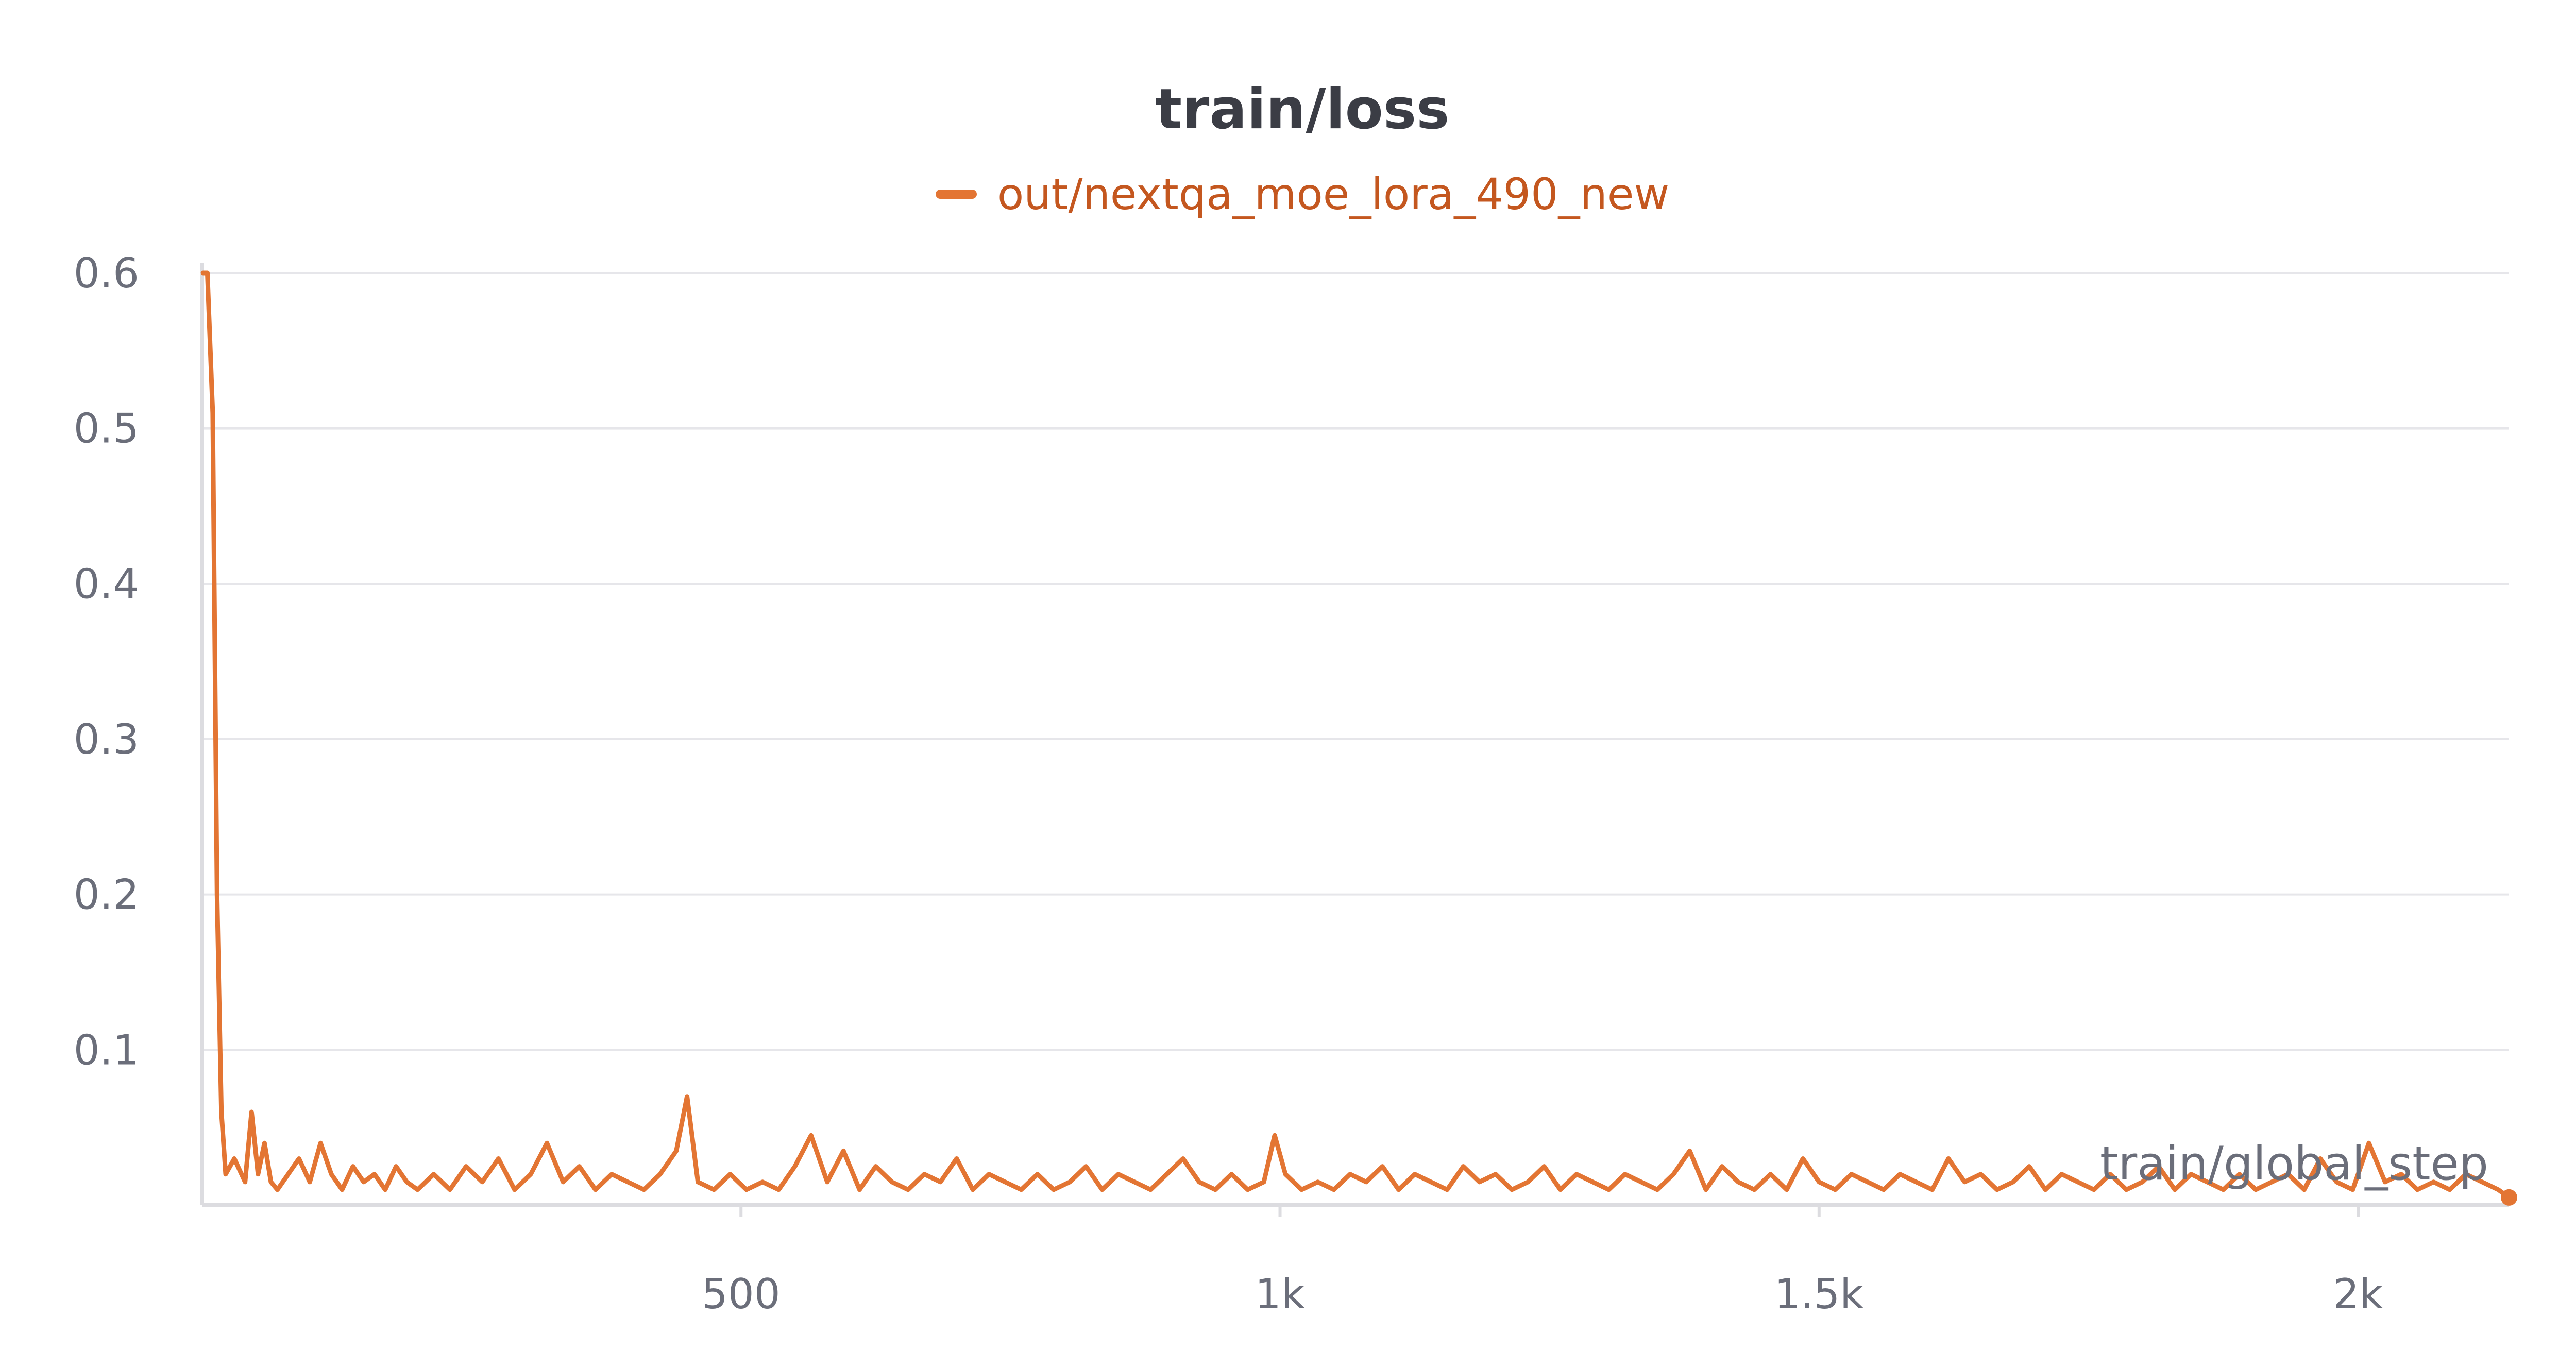  What do you see at coordinates (741, 1294) in the screenshot?
I see `x-tick-label: 500` at bounding box center [741, 1294].